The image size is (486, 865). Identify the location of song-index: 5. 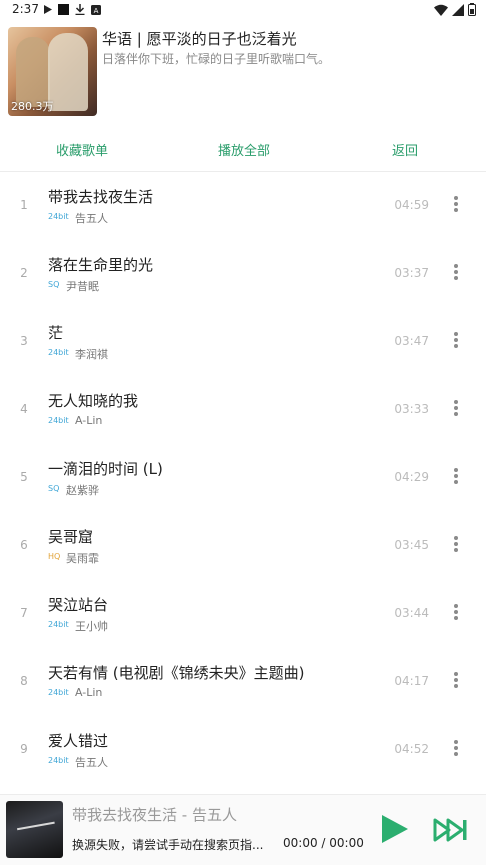
(24, 477).